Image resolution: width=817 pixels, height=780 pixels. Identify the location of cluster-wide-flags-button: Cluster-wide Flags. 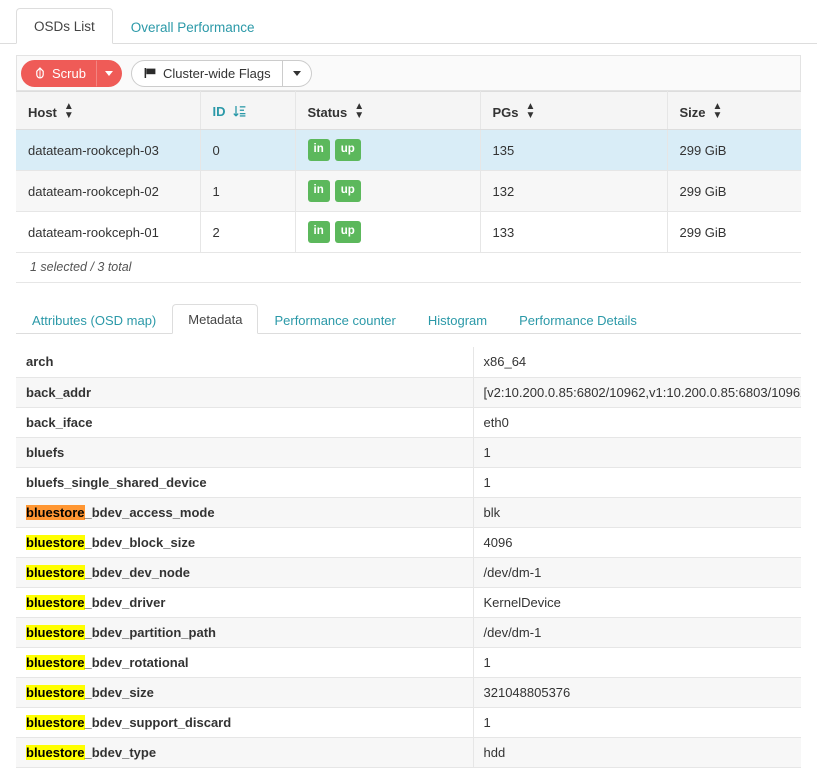
(206, 73).